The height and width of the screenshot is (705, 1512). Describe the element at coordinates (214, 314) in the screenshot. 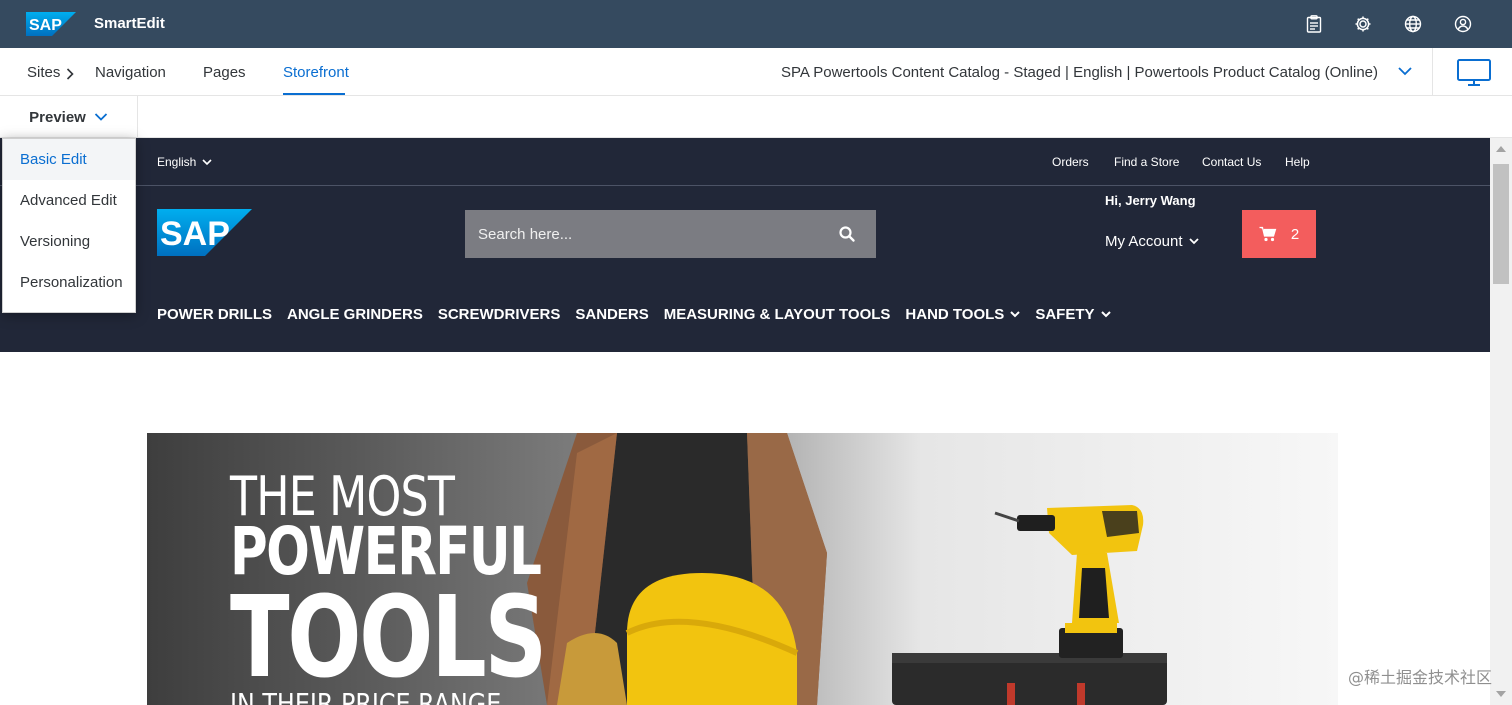

I see `nav-power-drills: POWER DRILLS` at that location.